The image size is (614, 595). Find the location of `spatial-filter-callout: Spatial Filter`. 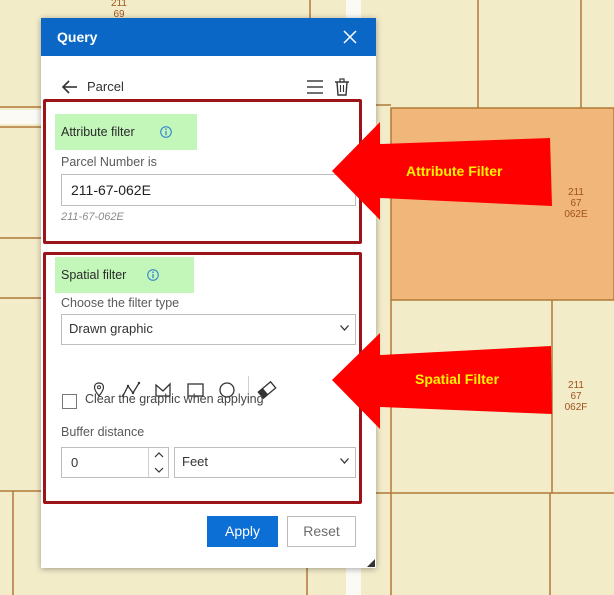

spatial-filter-callout: Spatial Filter is located at coordinates (457, 379).